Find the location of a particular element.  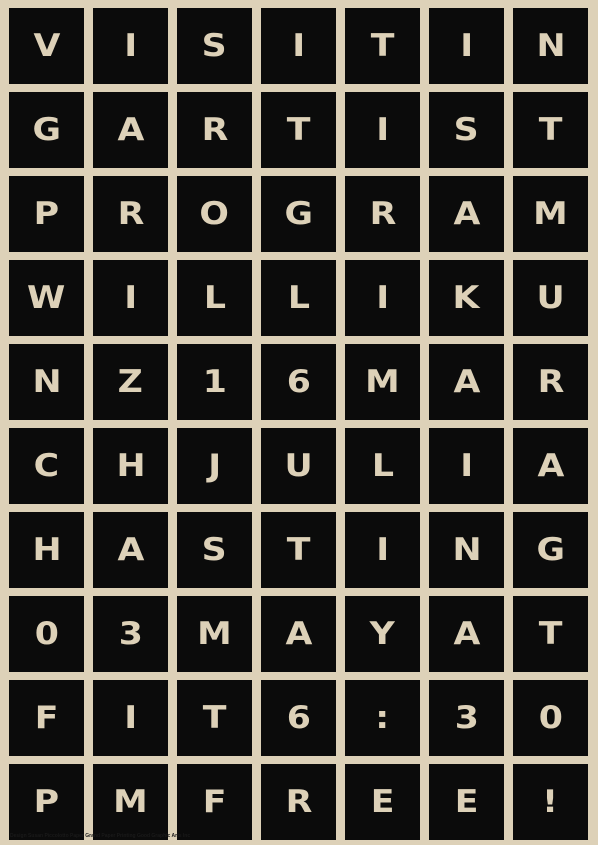

tile-letter: H is located at coordinates (46, 549).